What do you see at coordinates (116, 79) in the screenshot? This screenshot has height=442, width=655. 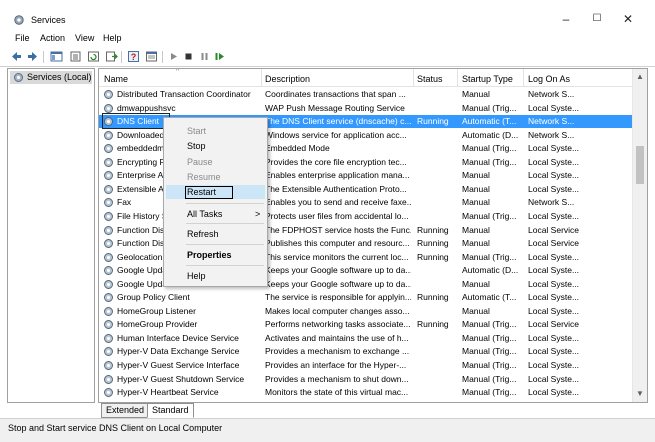 I see `column-name: Name` at bounding box center [116, 79].